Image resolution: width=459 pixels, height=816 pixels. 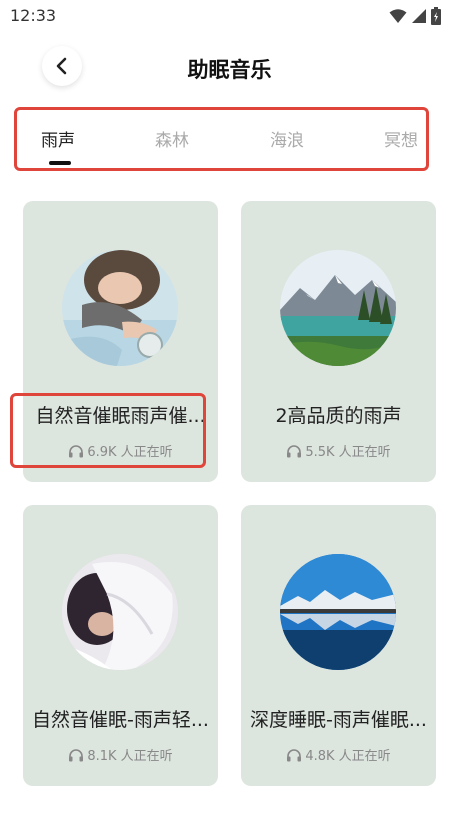 What do you see at coordinates (348, 756) in the screenshot?
I see `listener-count: 4.8K 人正在听` at bounding box center [348, 756].